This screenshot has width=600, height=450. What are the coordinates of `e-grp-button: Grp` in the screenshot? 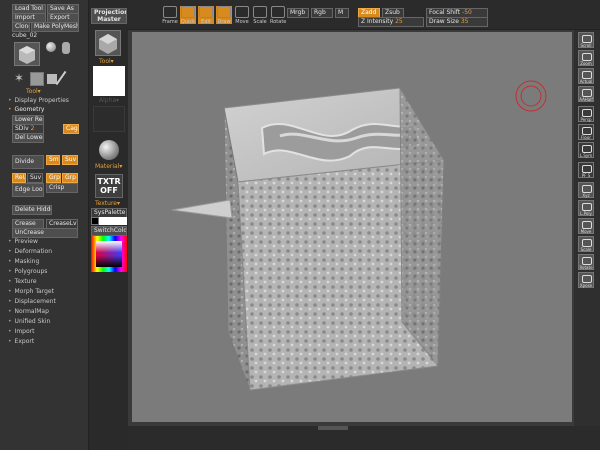 It's located at (53, 178).